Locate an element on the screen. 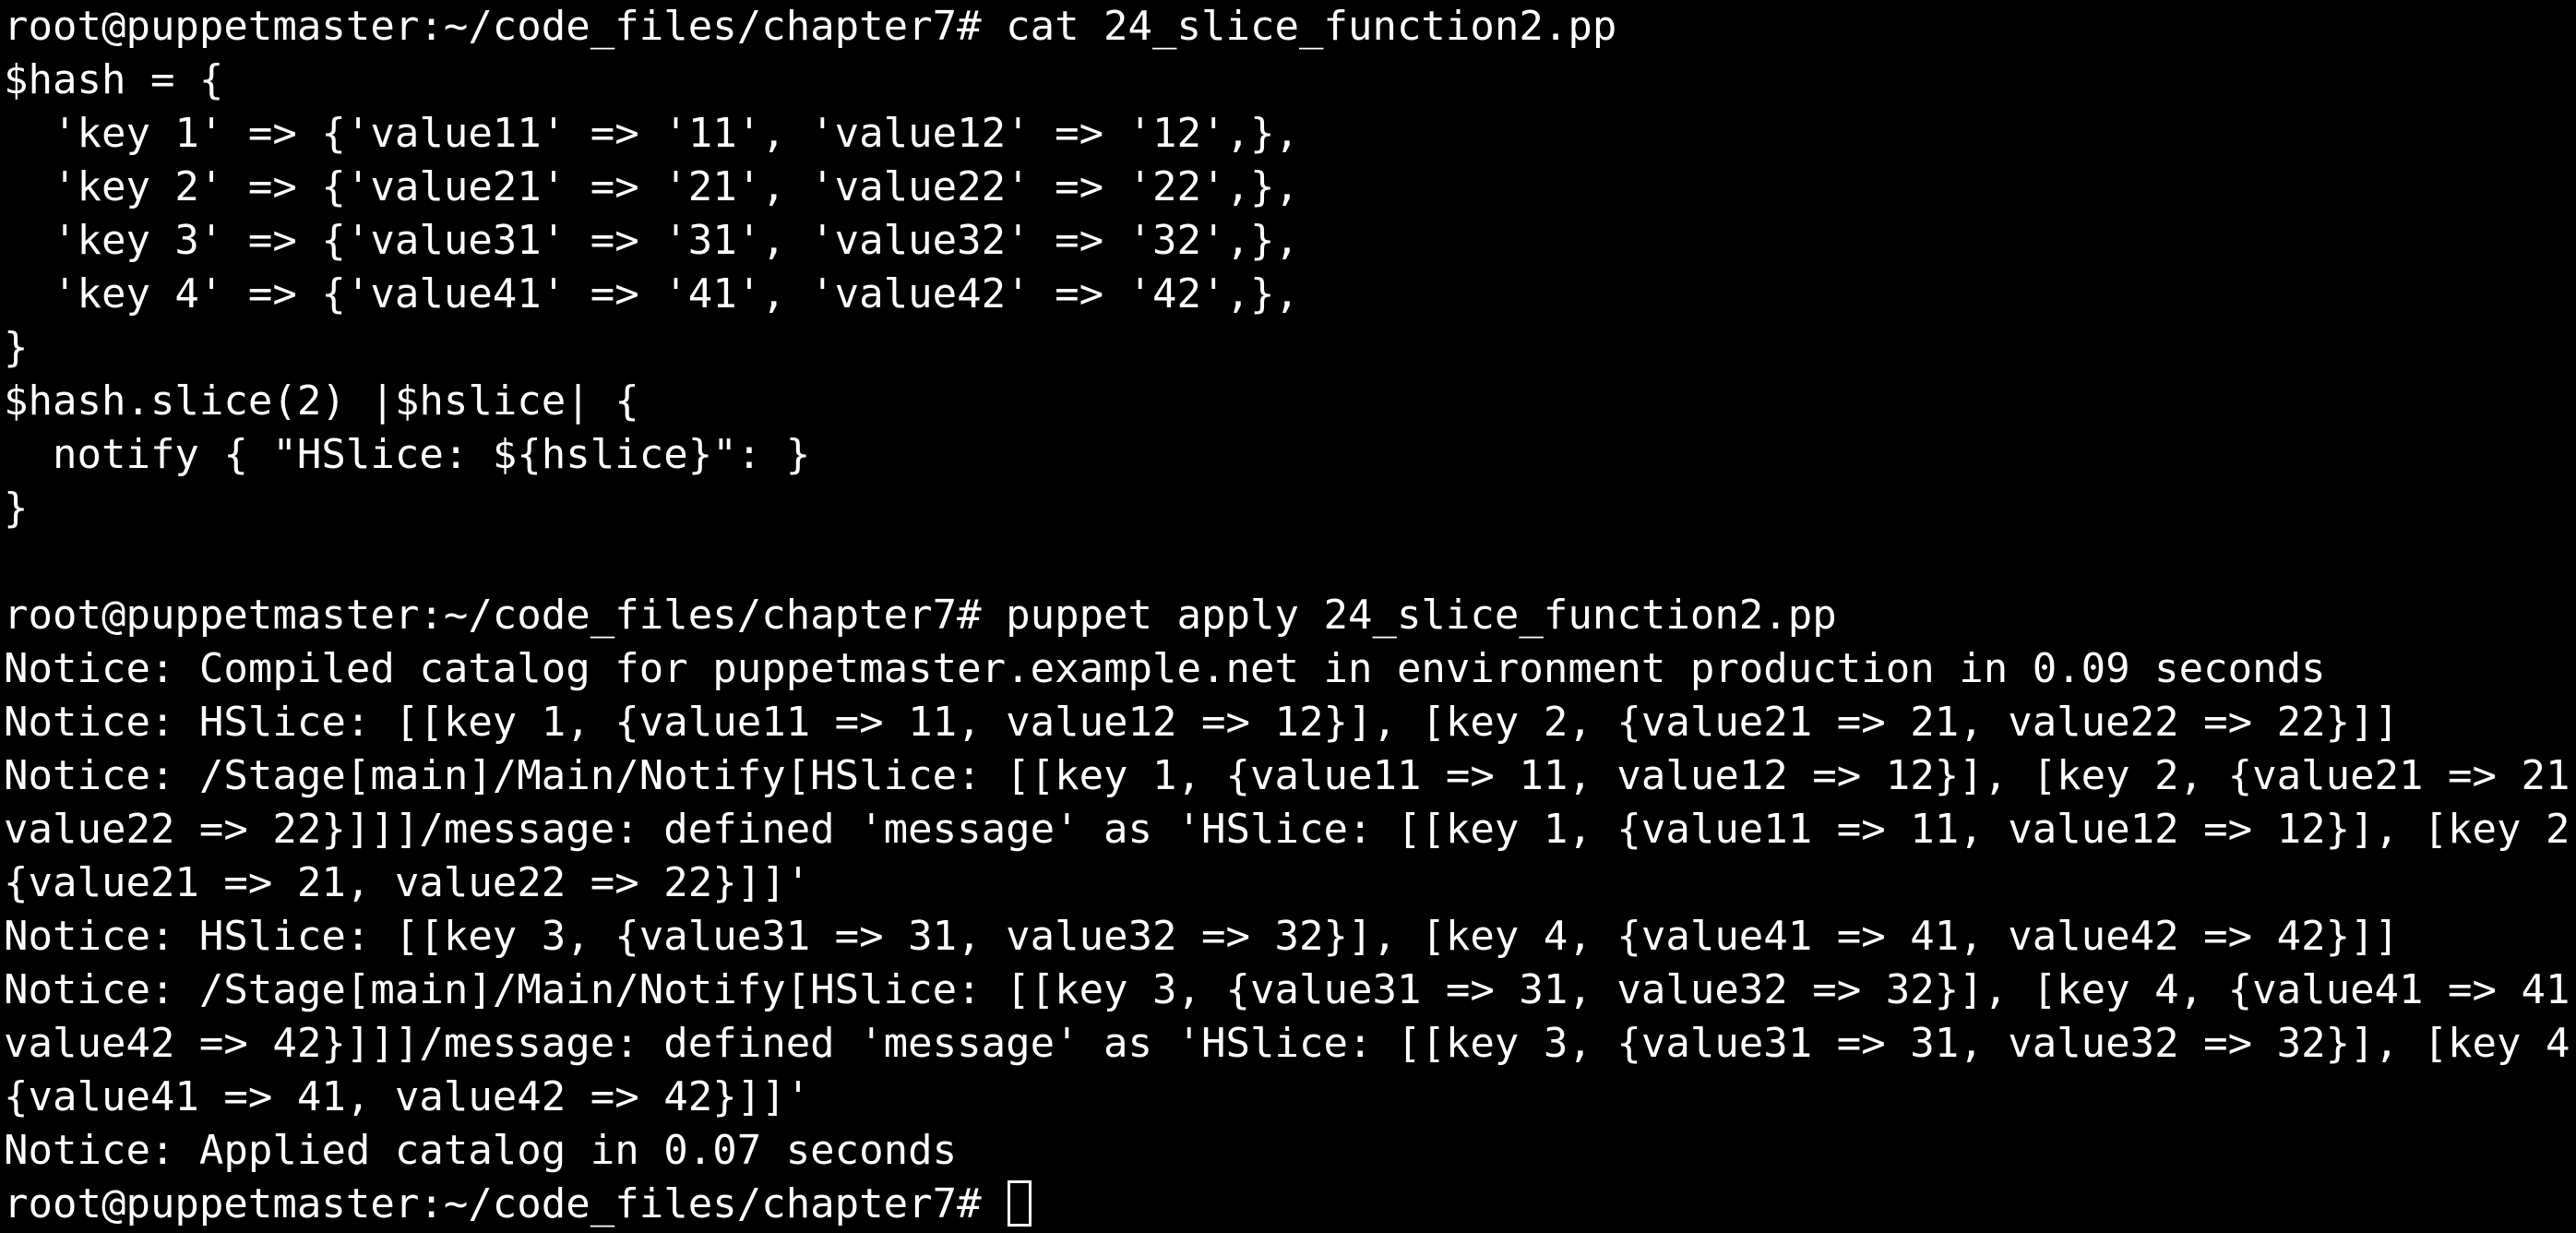 The image size is (2576, 1233). shell-prompt: root@puppetmaster:~/code_files/chapter7# is located at coordinates (506, 1203).